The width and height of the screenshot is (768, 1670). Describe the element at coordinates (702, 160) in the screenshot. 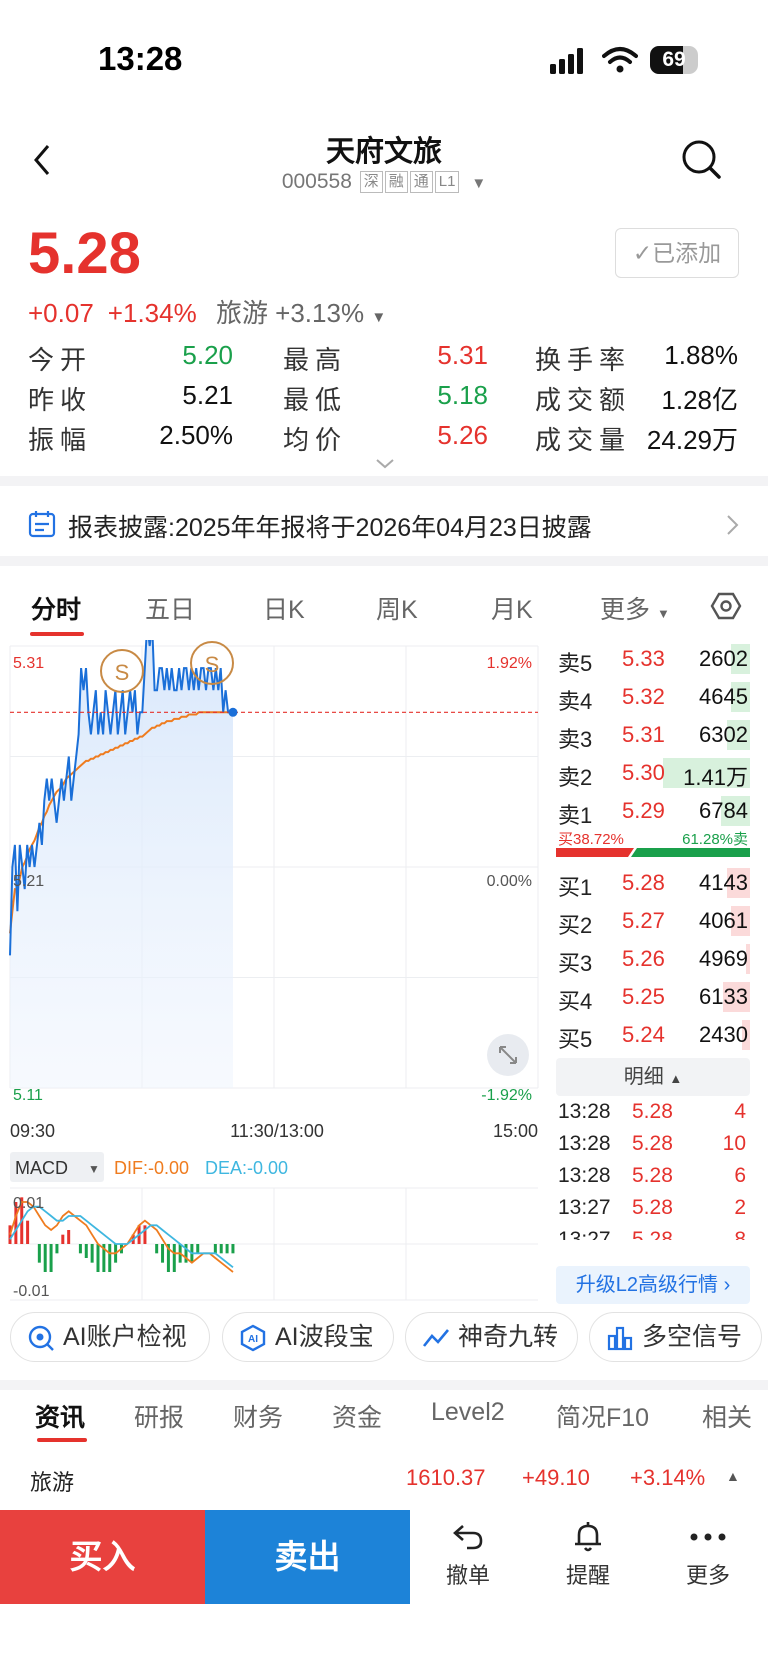

I see `search-icon` at that location.